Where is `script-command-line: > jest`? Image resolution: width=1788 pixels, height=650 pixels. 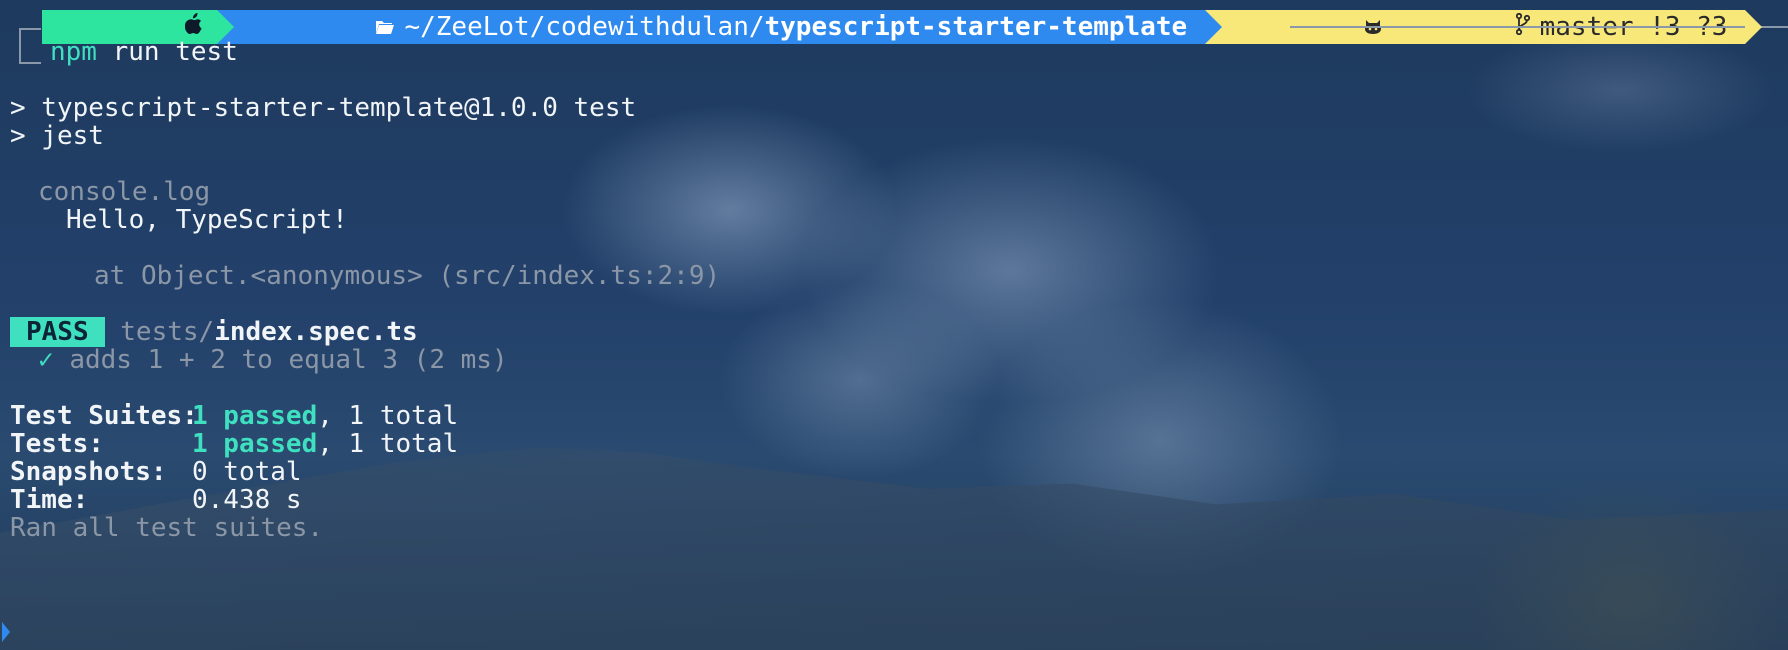 script-command-line: > jest is located at coordinates (57, 136).